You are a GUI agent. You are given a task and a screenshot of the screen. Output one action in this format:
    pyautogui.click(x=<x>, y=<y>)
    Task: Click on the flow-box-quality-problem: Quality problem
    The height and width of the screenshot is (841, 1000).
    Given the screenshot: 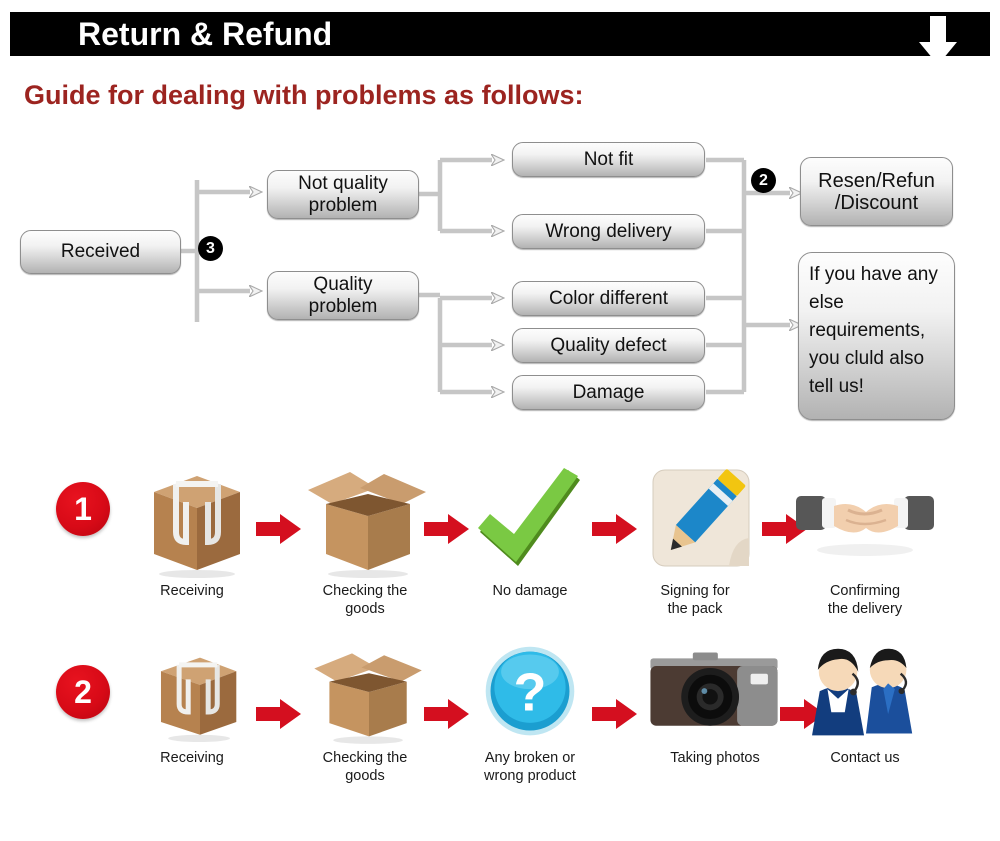 What is the action you would take?
    pyautogui.click(x=343, y=295)
    